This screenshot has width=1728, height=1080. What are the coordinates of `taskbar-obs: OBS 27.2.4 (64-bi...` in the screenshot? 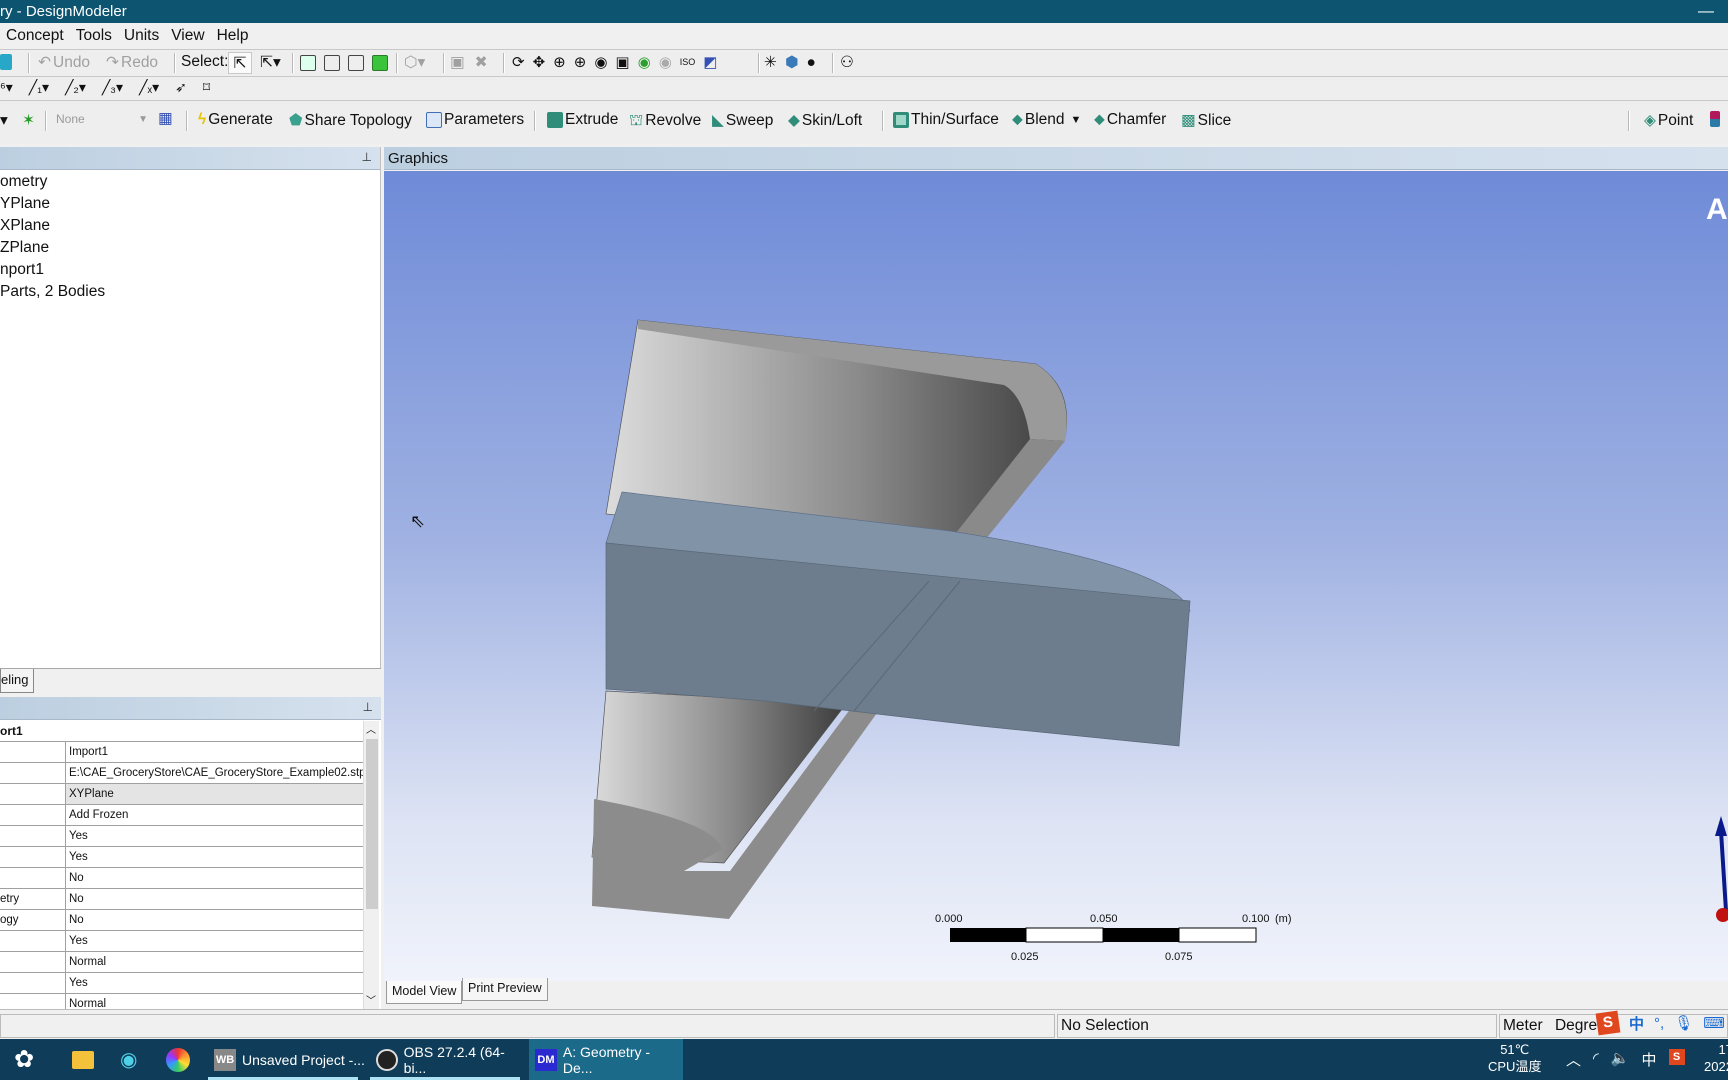 It's located at (447, 1059).